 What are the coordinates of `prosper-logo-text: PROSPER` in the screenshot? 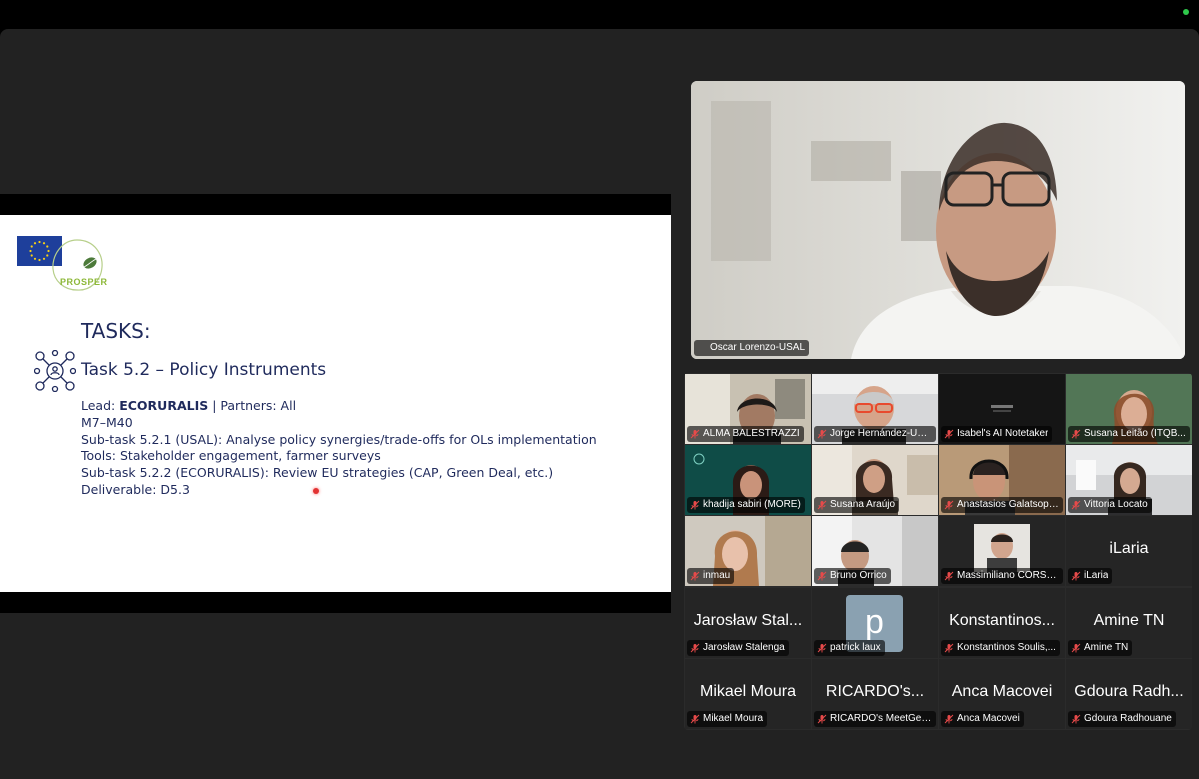 It's located at (84, 282).